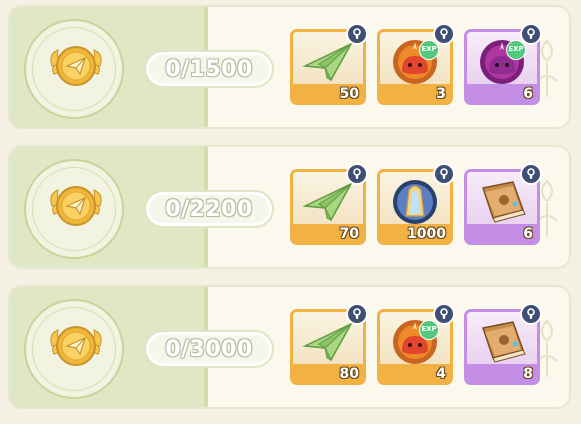 The height and width of the screenshot is (424, 581). Describe the element at coordinates (528, 374) in the screenshot. I see `item-quantity: 8` at that location.